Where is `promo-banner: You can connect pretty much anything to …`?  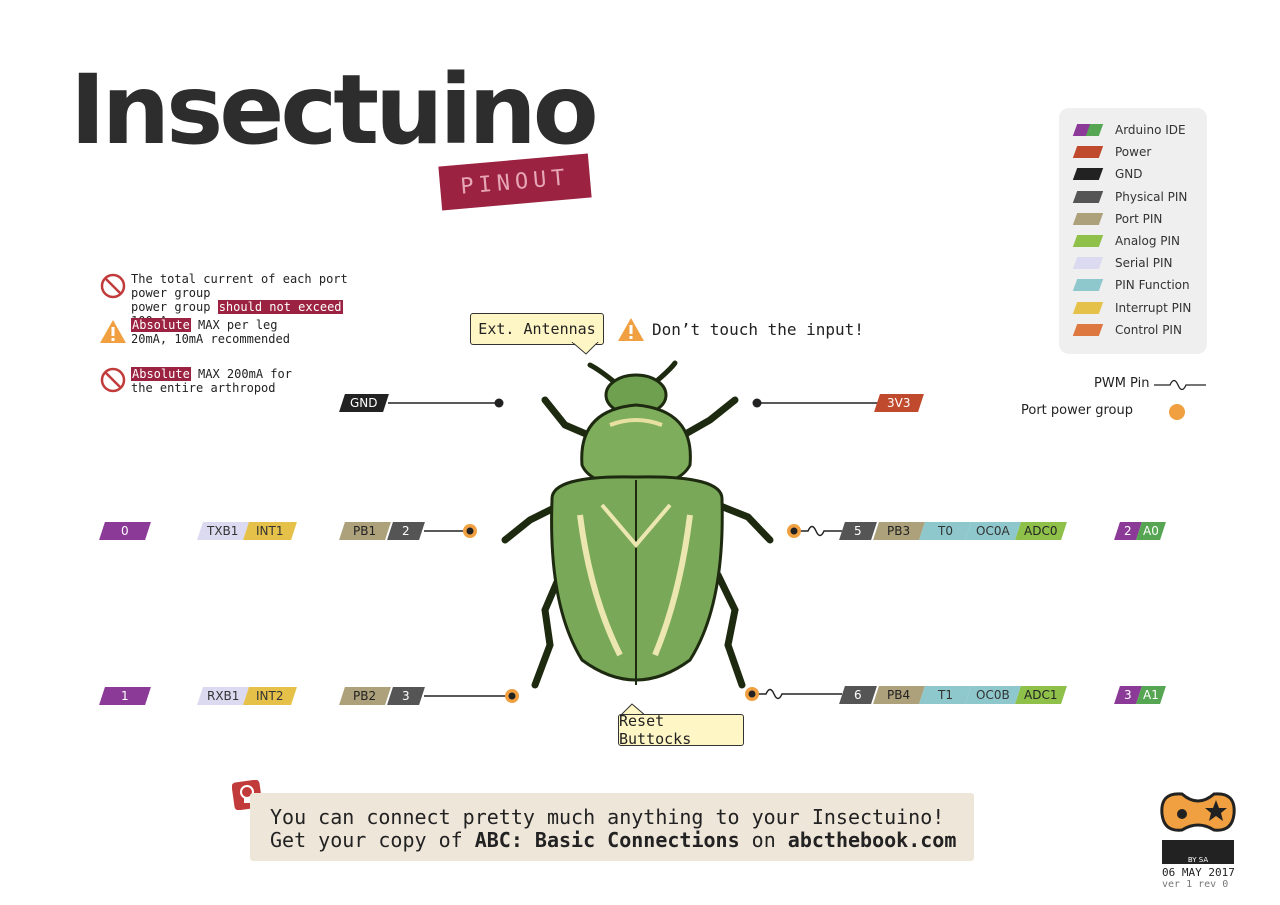
promo-banner: You can connect pretty much anything to … is located at coordinates (612, 827).